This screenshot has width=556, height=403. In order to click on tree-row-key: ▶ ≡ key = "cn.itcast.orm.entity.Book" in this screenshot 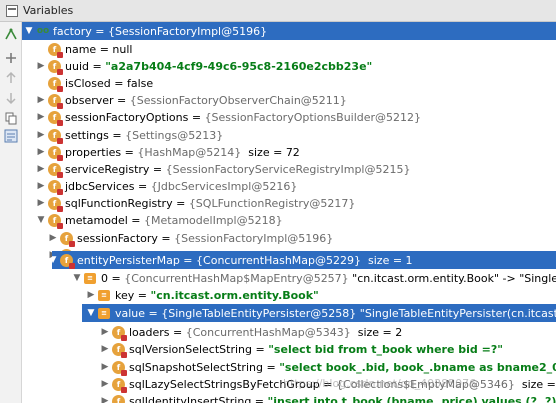, I will do `click(289, 295)`.